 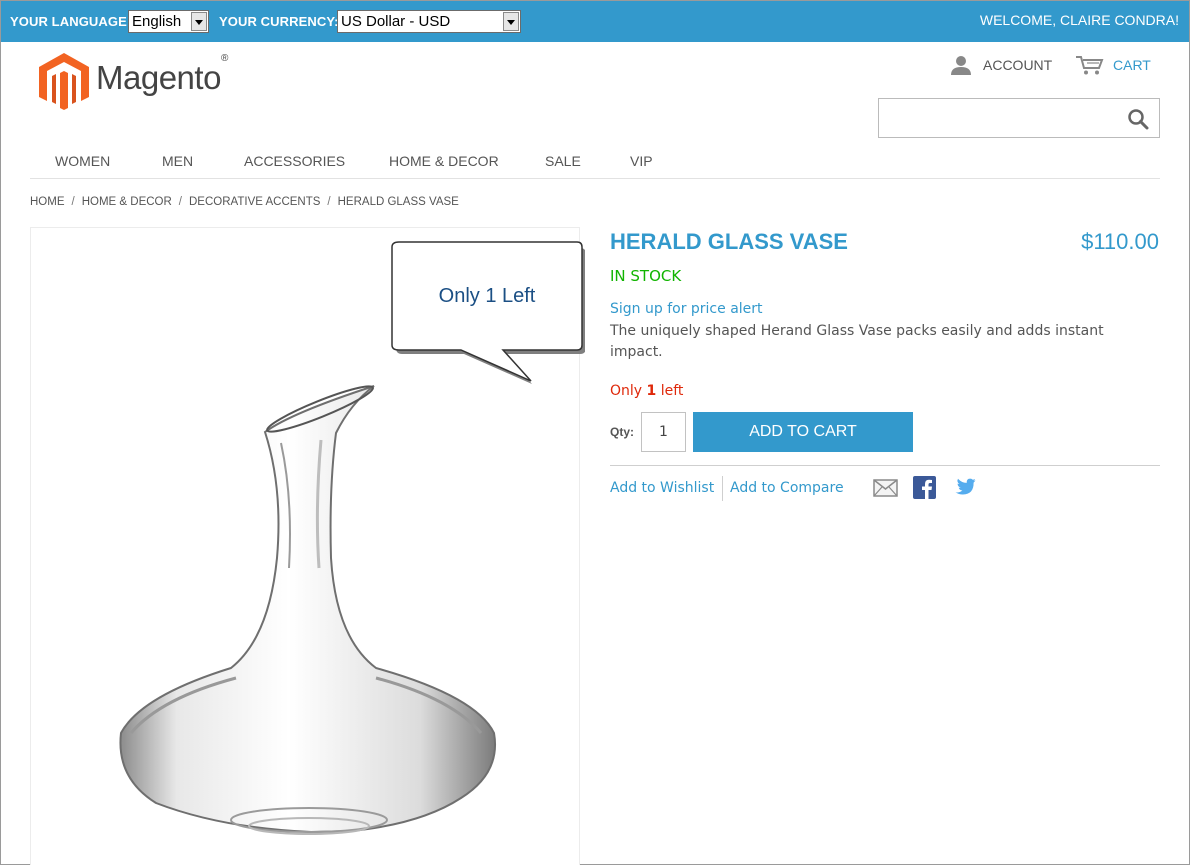 I want to click on currency-select-value: US Dollar - USD, so click(x=396, y=21).